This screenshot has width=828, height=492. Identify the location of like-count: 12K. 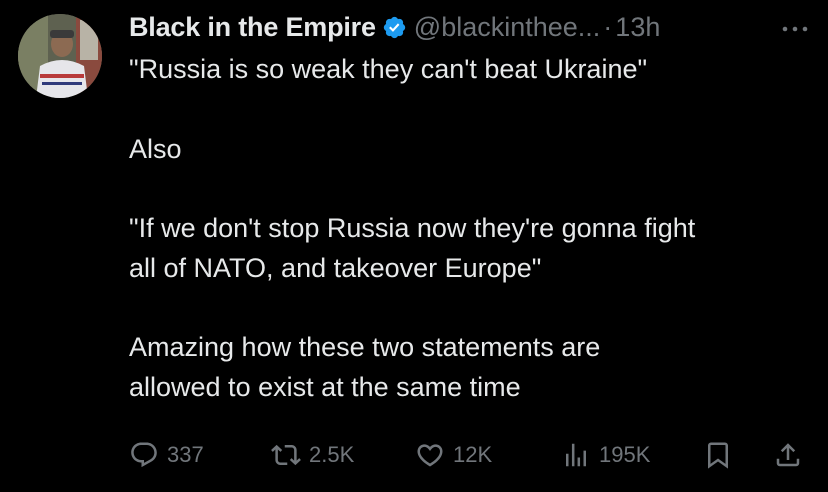
(473, 454).